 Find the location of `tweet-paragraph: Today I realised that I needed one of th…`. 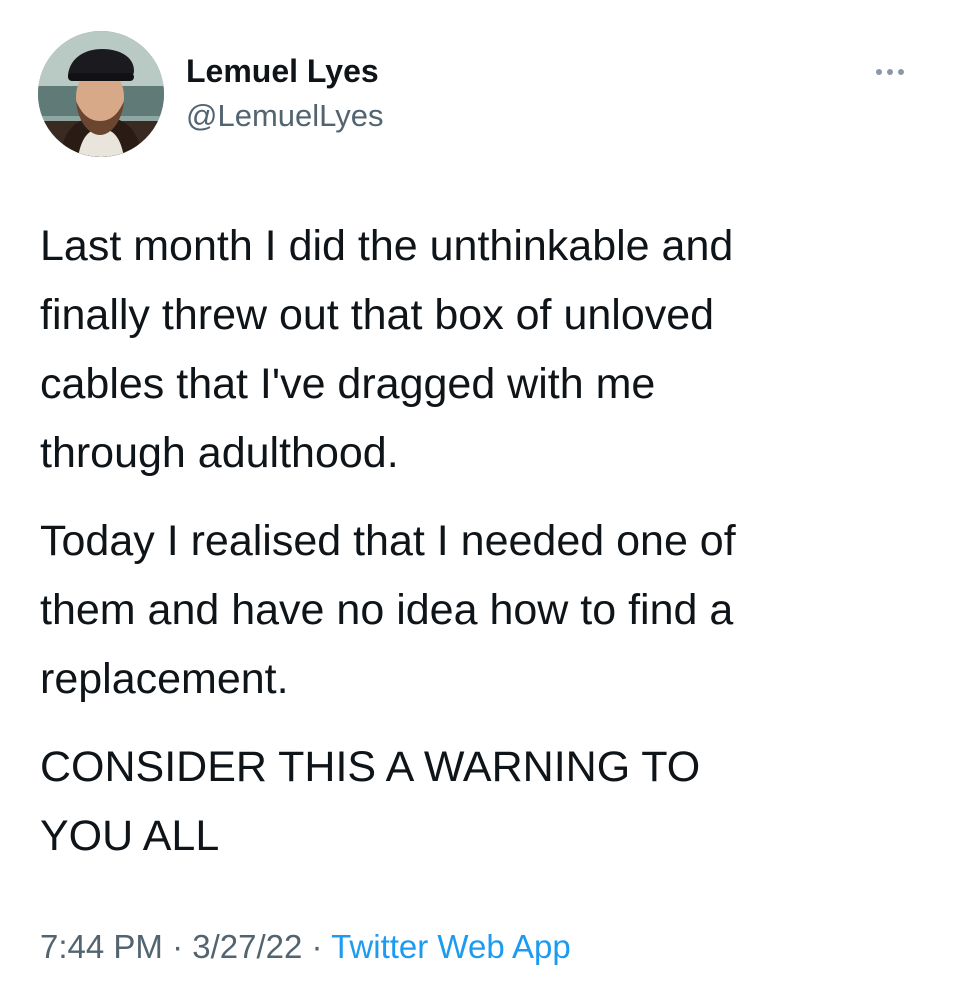

tweet-paragraph: Today I realised that I needed one of th… is located at coordinates (388, 610).